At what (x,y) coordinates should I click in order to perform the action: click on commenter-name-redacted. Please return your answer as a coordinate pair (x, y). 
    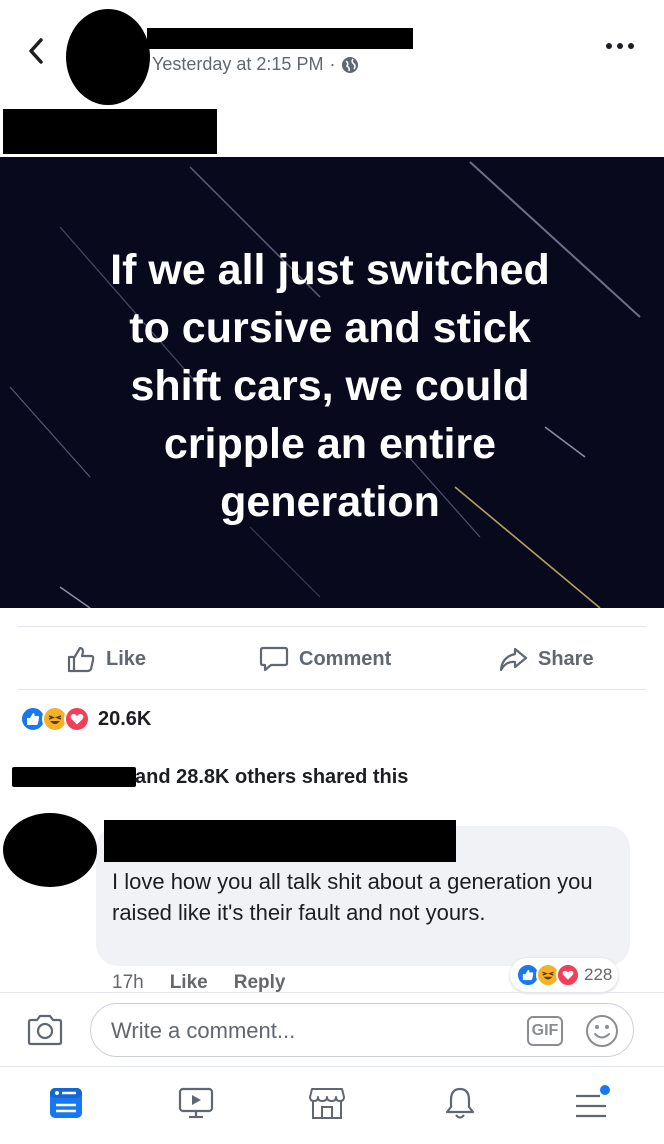
    Looking at the image, I should click on (280, 841).